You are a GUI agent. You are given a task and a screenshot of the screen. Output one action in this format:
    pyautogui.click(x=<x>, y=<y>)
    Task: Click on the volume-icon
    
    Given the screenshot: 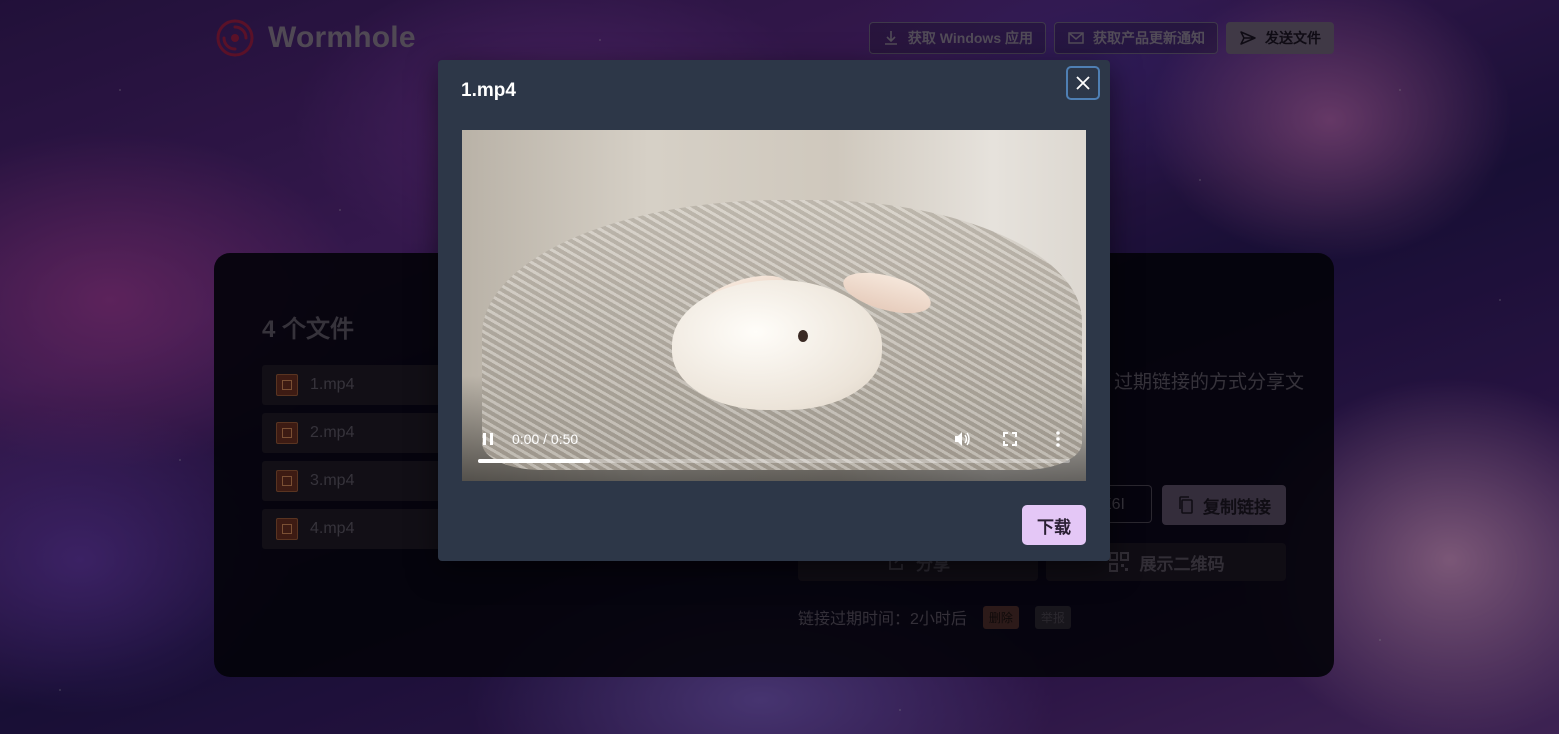 What is the action you would take?
    pyautogui.click(x=962, y=439)
    